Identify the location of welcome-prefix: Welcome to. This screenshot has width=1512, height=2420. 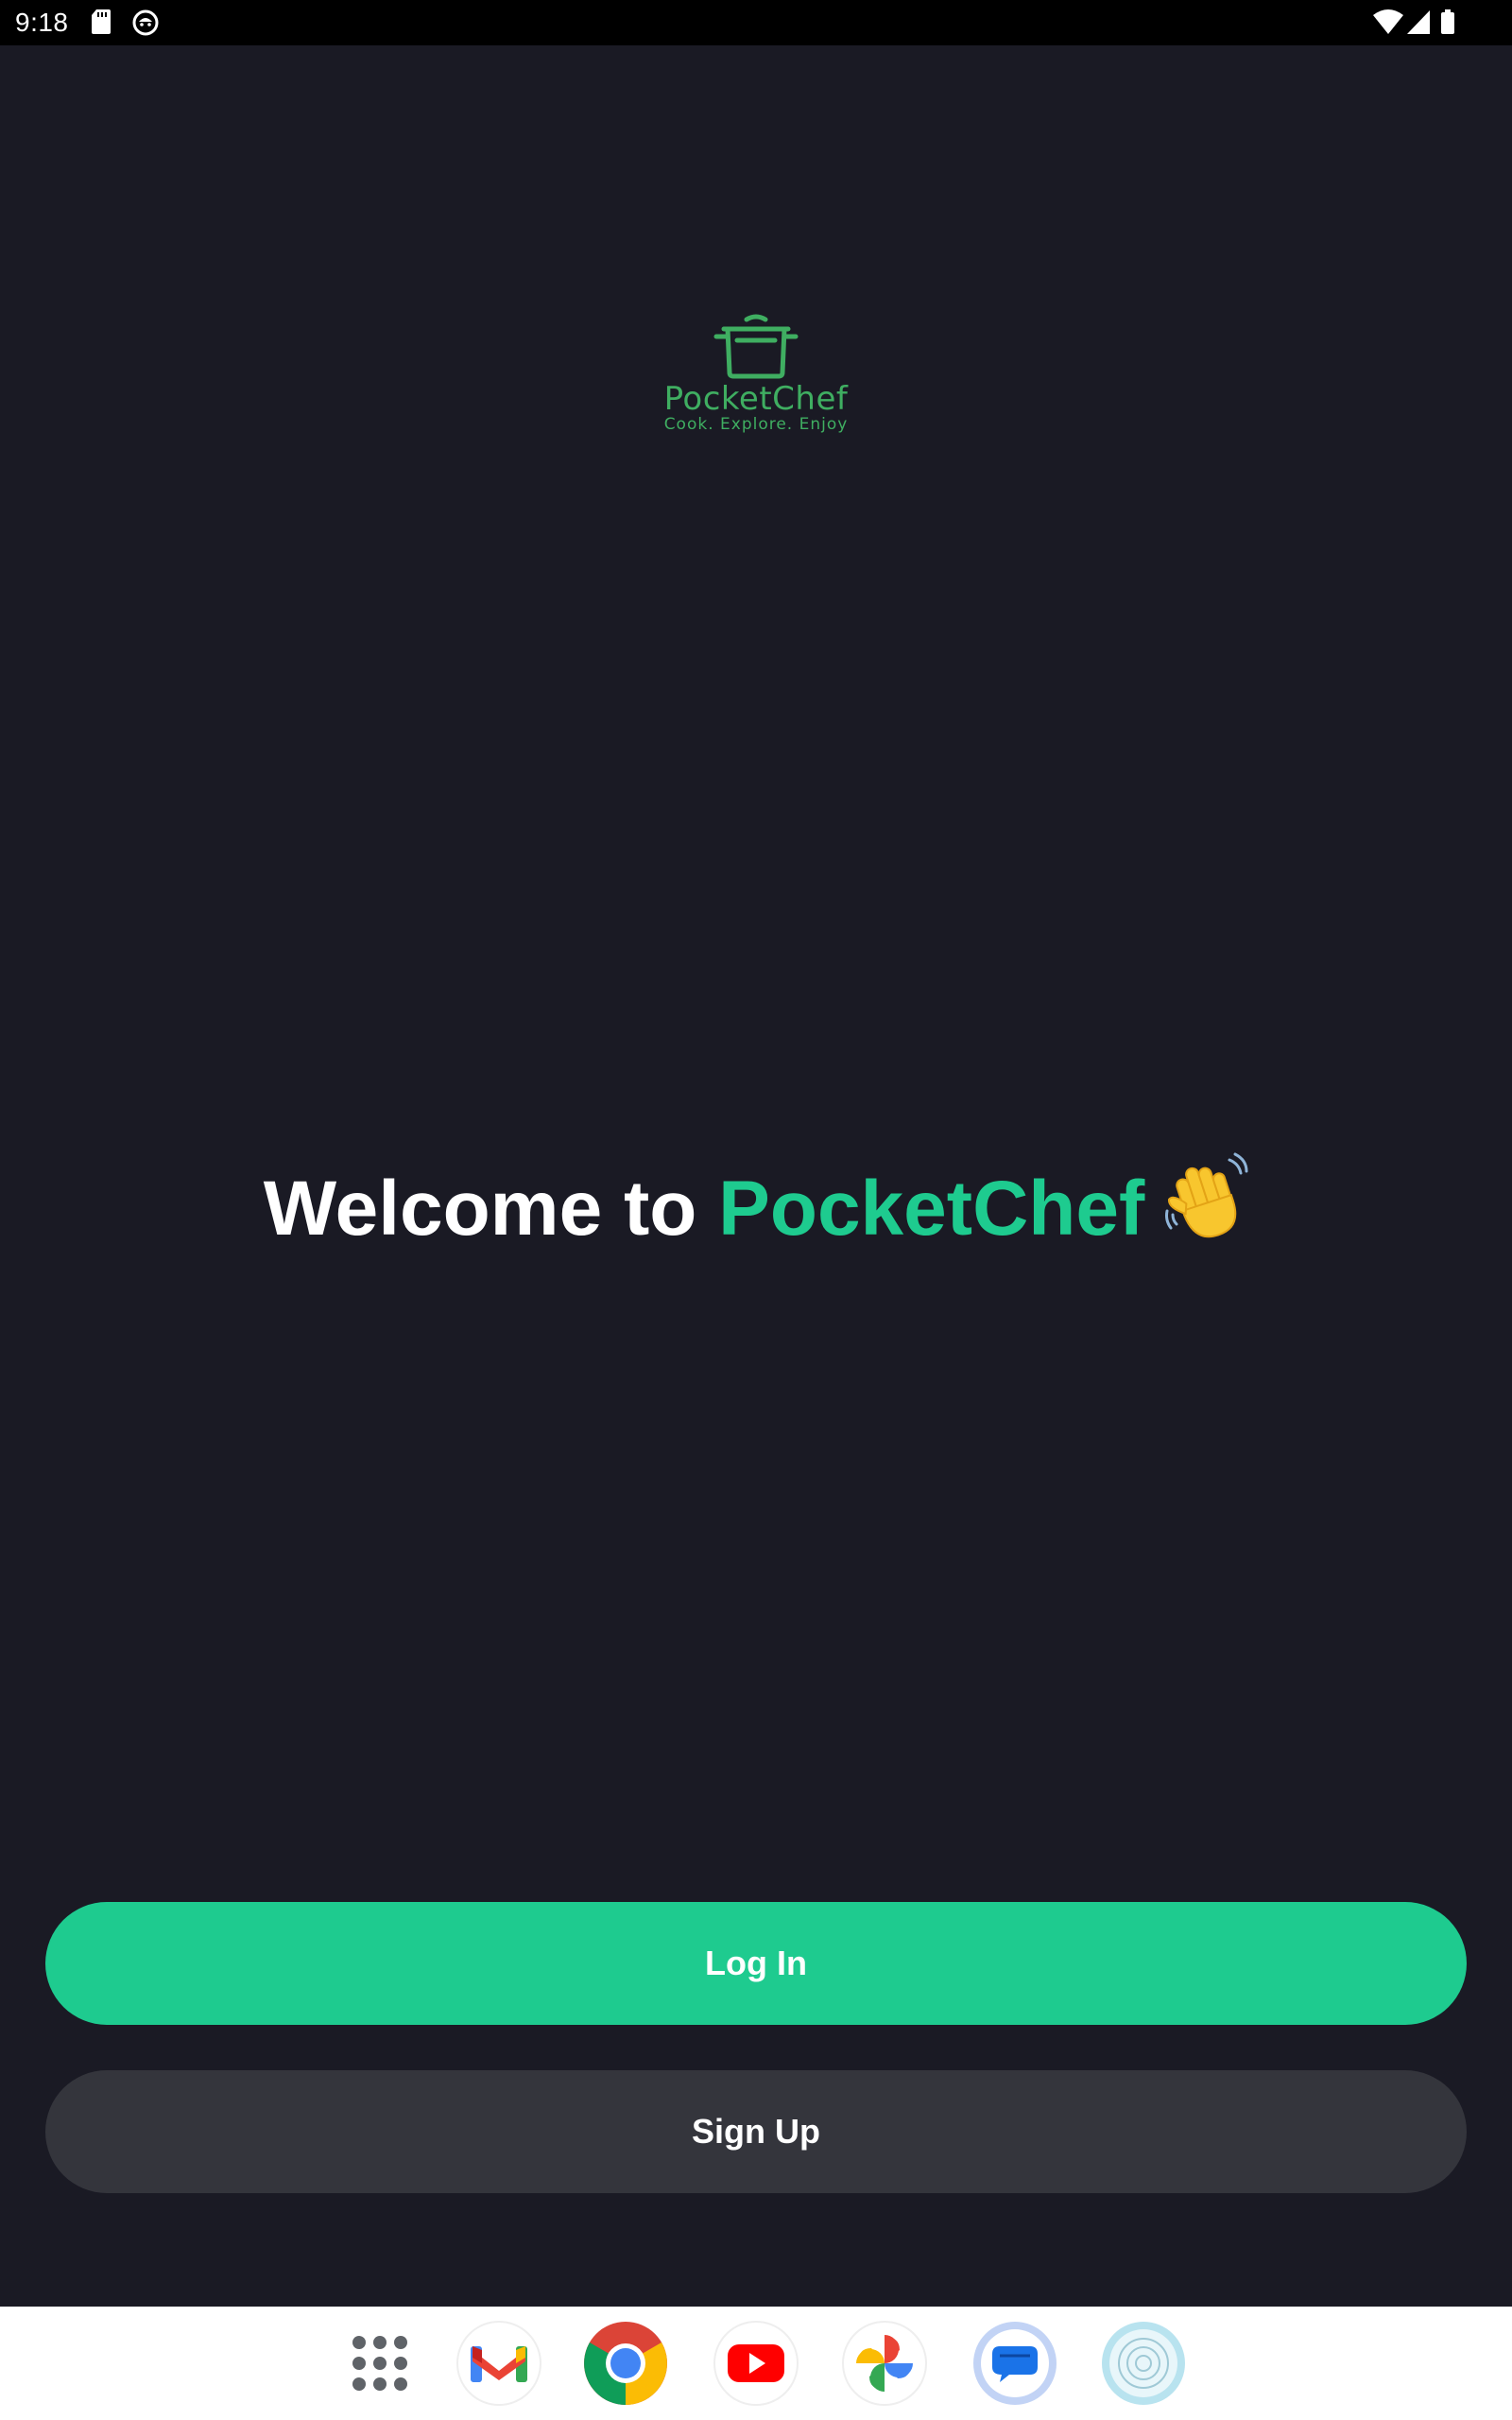
(491, 1210).